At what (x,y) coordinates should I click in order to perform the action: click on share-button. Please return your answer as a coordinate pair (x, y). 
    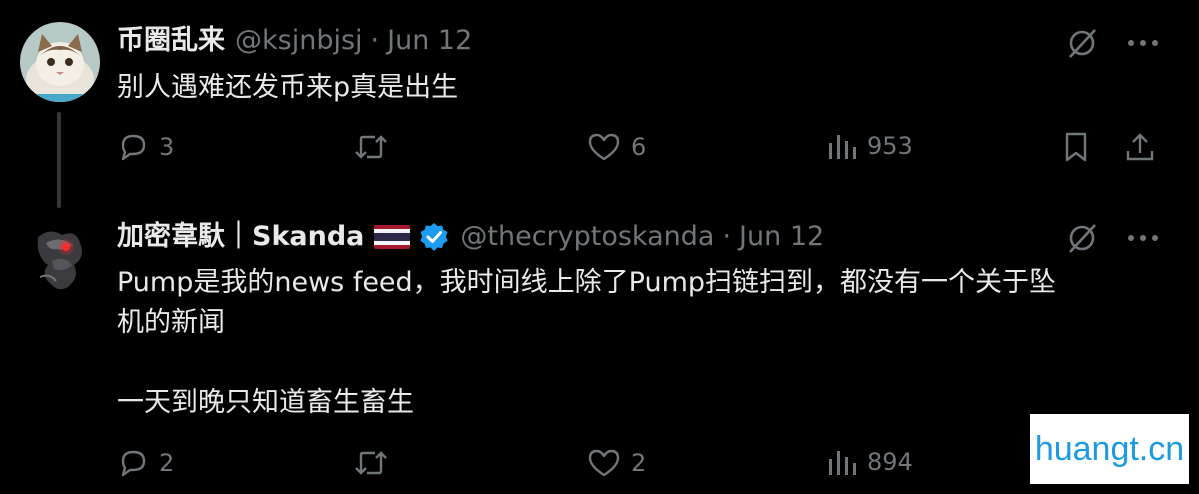
    Looking at the image, I should click on (1140, 147).